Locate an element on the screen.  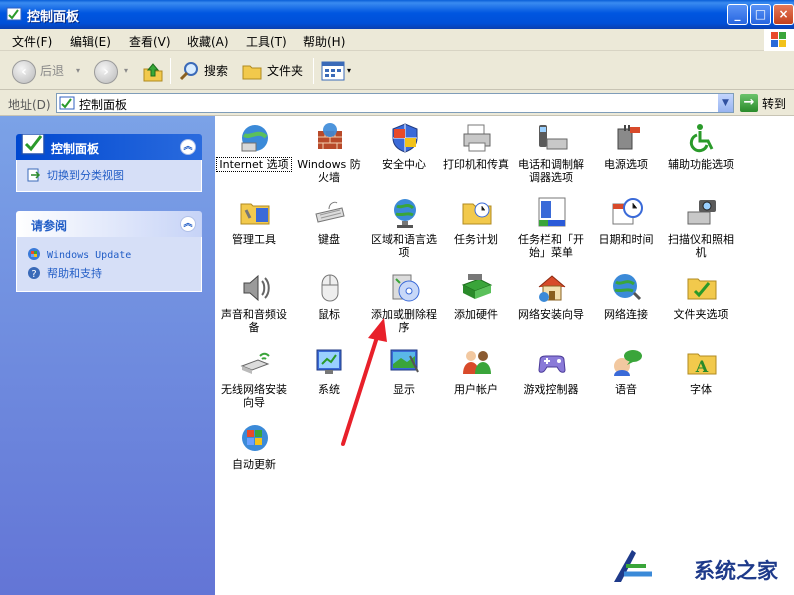
window-title: 控制面板 is located at coordinates (53, 17).